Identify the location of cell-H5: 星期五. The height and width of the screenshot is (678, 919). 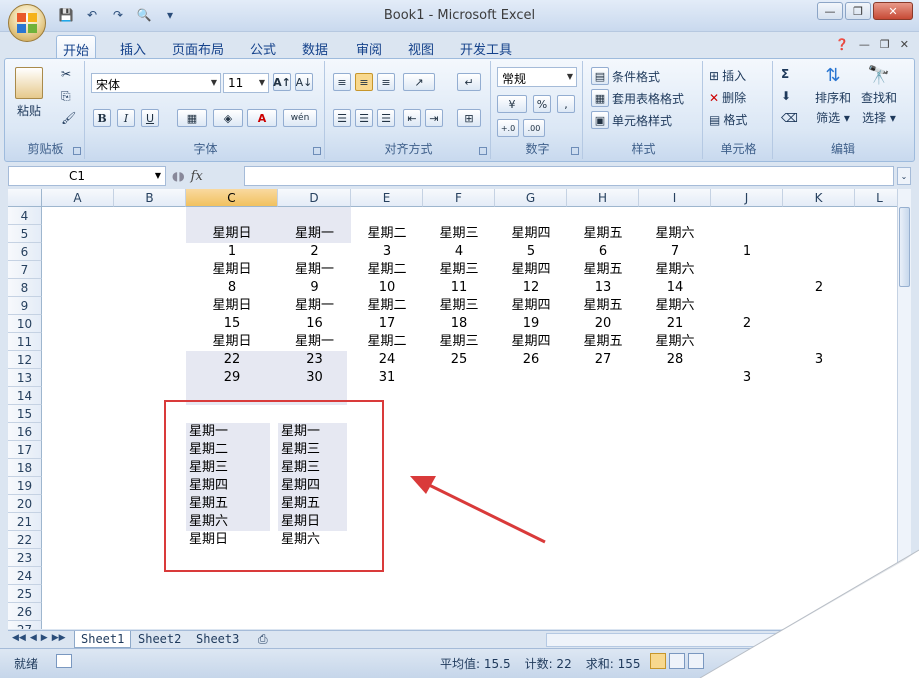
(603, 234).